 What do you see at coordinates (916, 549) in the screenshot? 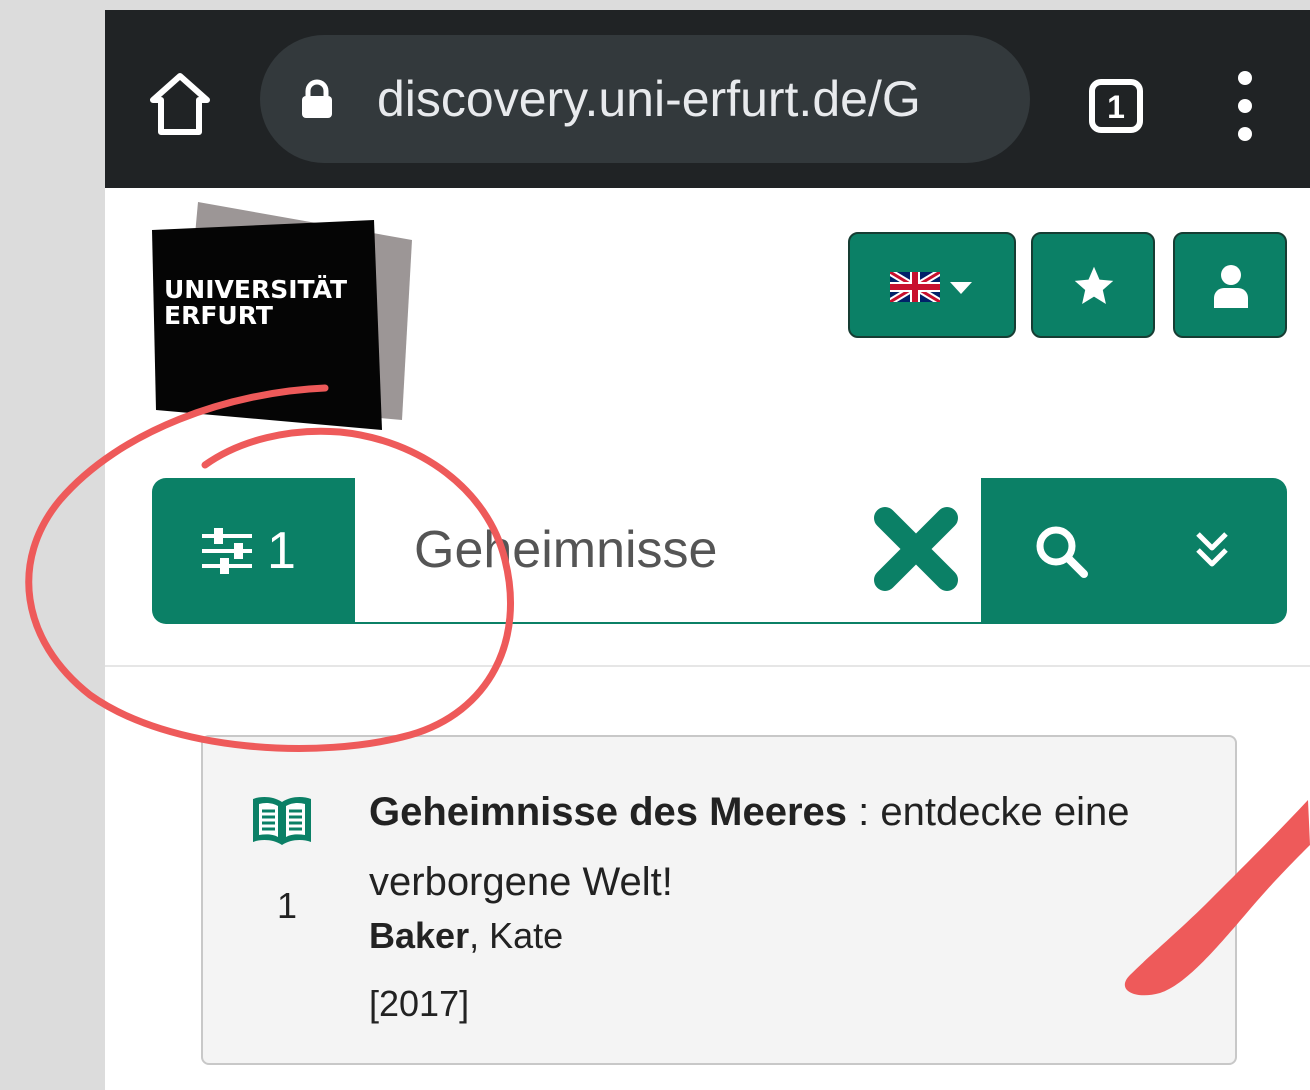
I see `close-icon` at bounding box center [916, 549].